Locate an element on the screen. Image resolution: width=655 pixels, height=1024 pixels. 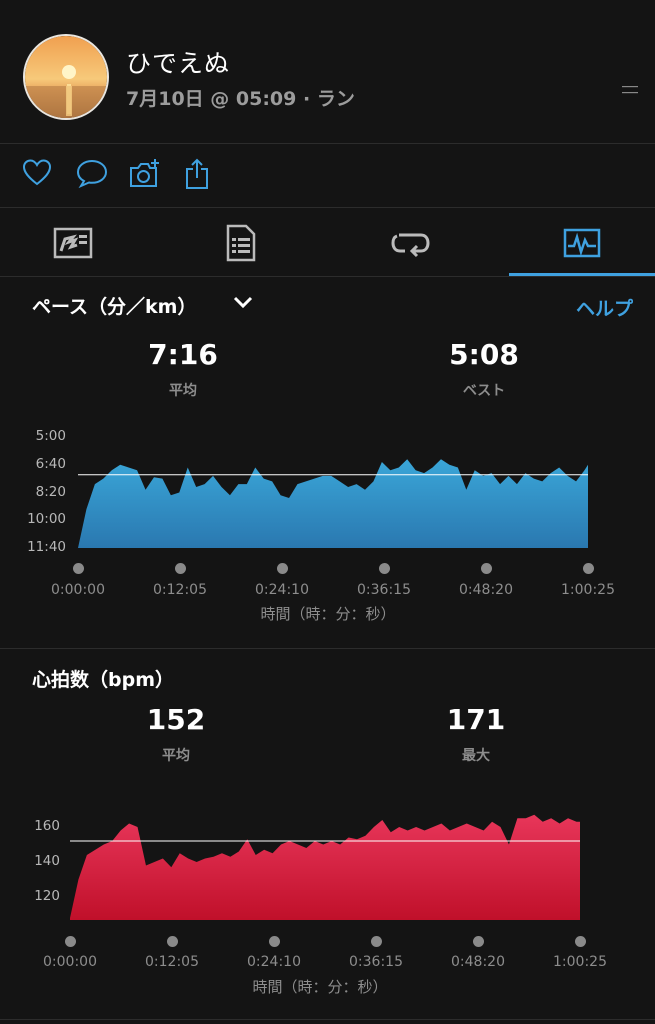
pace-avg-value: 7:16 is located at coordinates (183, 354).